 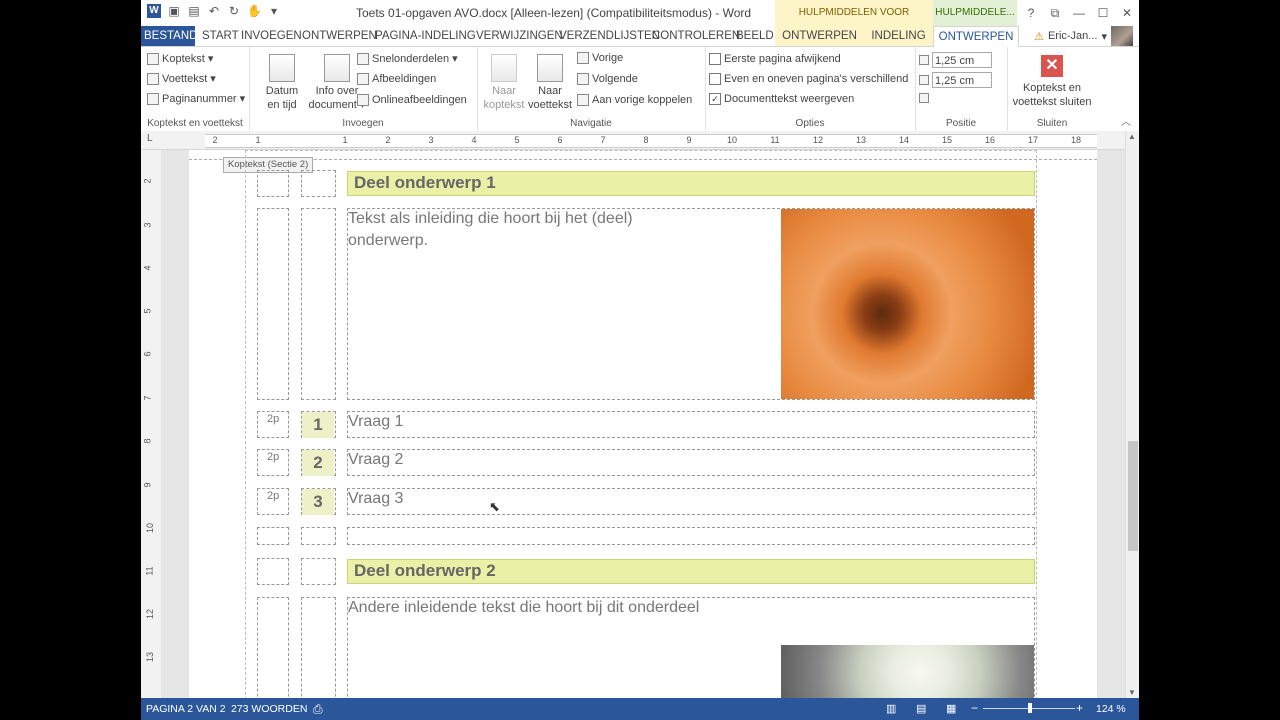 I want to click on quick-parts-button: Snelonderdelen ▾, so click(x=407, y=58).